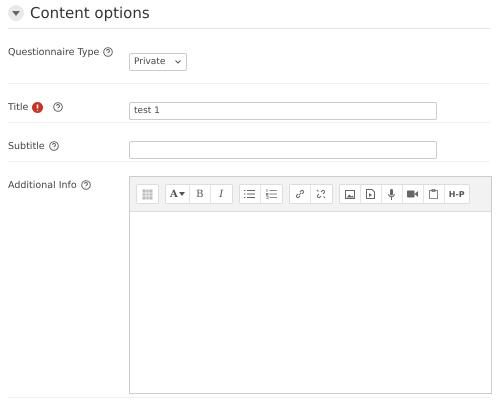 This screenshot has height=400, width=500. Describe the element at coordinates (283, 111) in the screenshot. I see `text-input-field: test 1` at that location.